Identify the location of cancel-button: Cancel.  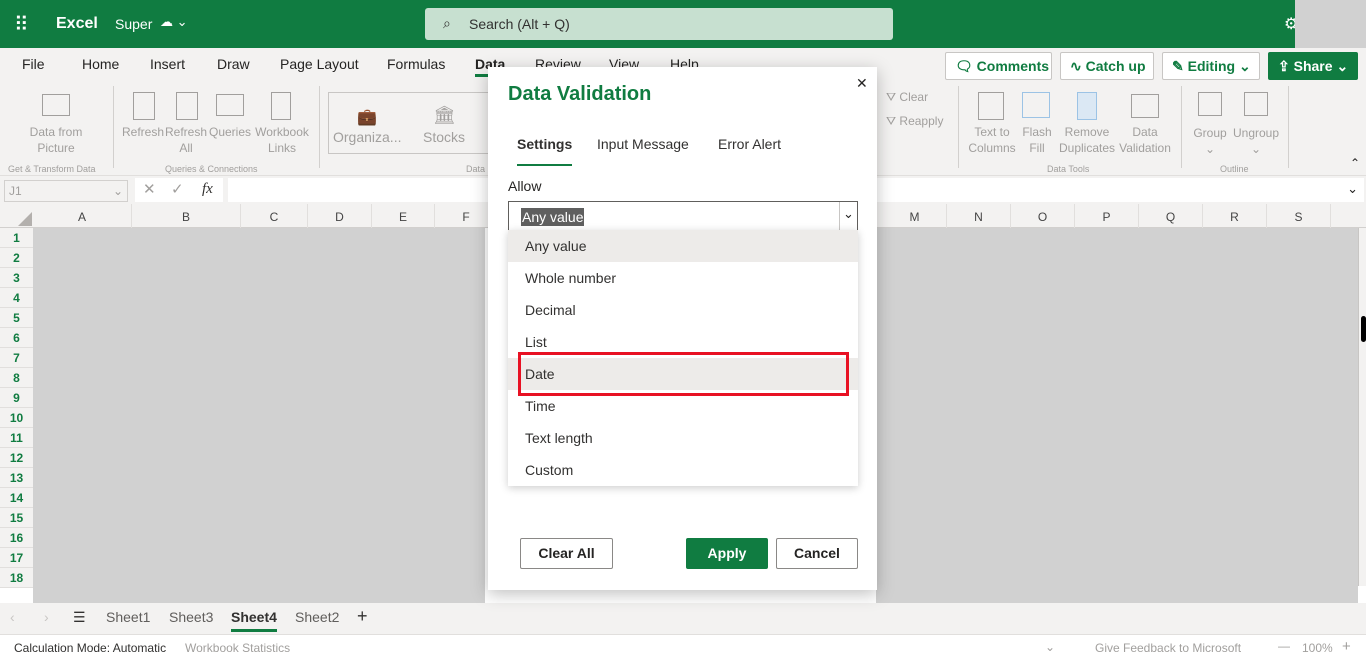
(817, 553).